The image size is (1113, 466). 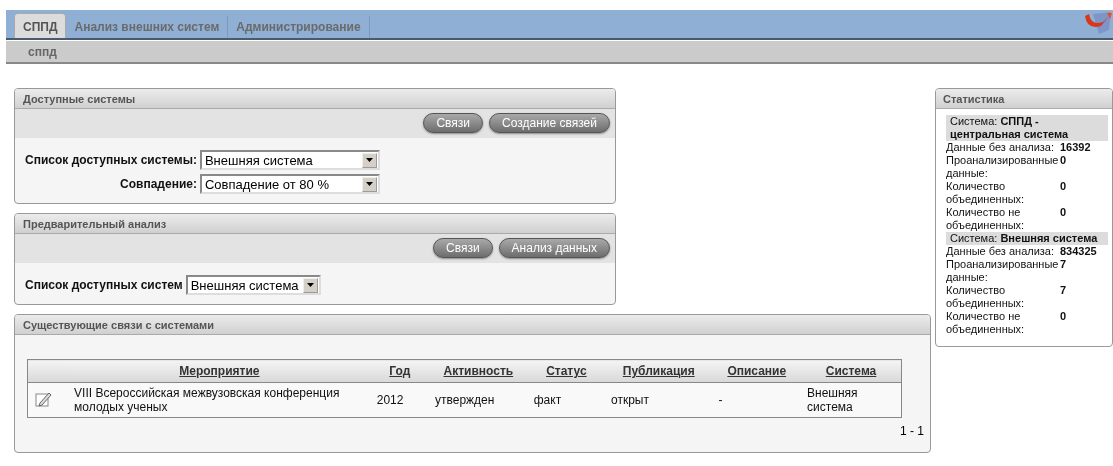 I want to click on field-label: Список доступных систем, so click(x=104, y=285).